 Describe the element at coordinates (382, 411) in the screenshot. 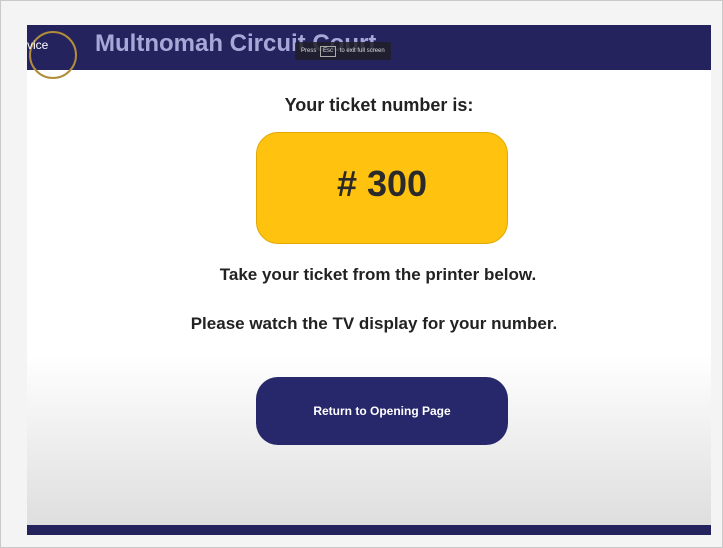

I see `return-to-opening-page-button: Return to Opening Page` at that location.